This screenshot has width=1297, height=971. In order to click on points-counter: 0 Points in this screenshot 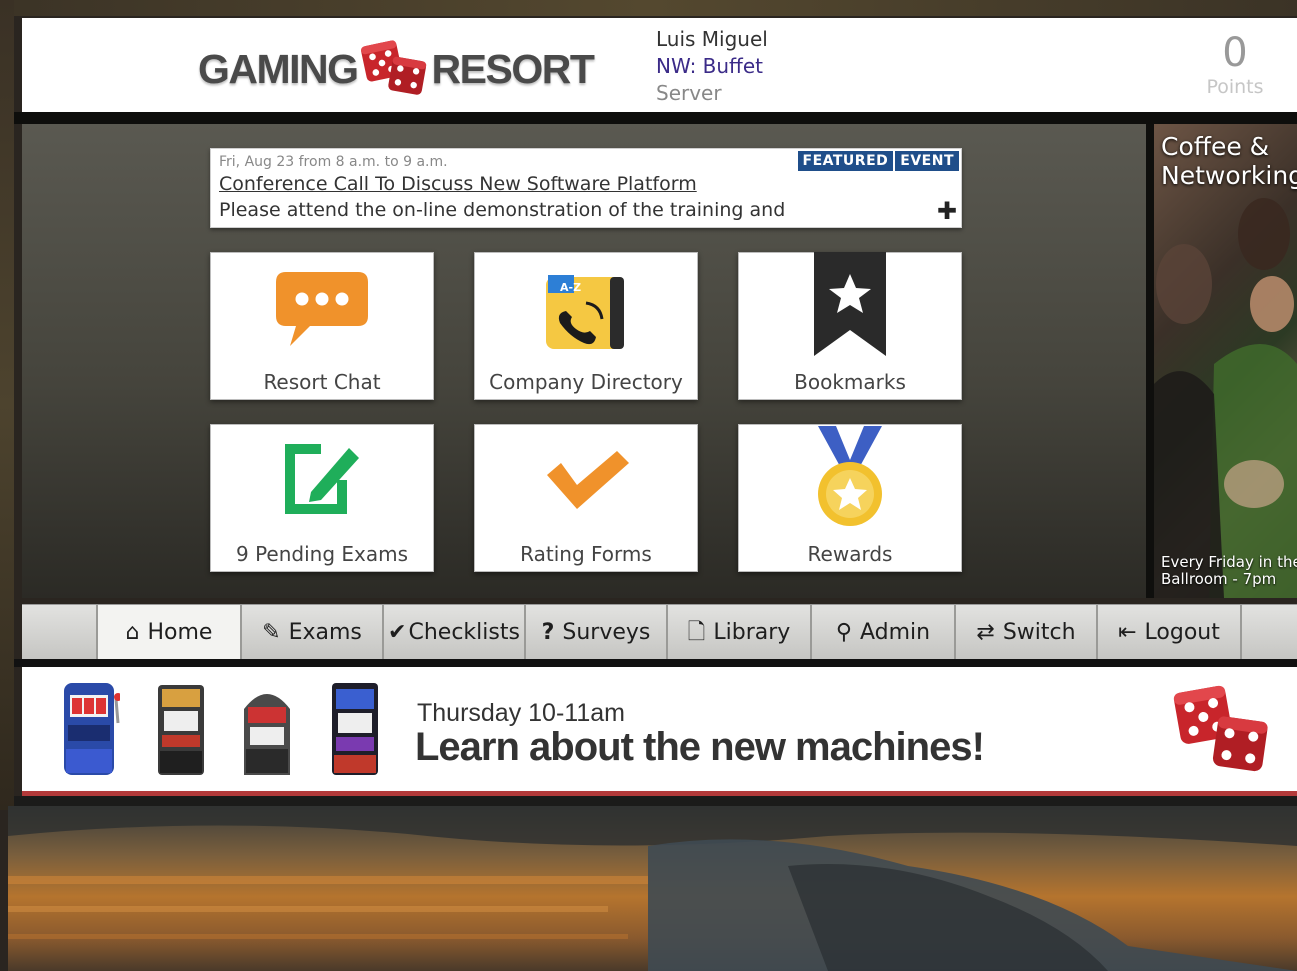, I will do `click(1235, 64)`.